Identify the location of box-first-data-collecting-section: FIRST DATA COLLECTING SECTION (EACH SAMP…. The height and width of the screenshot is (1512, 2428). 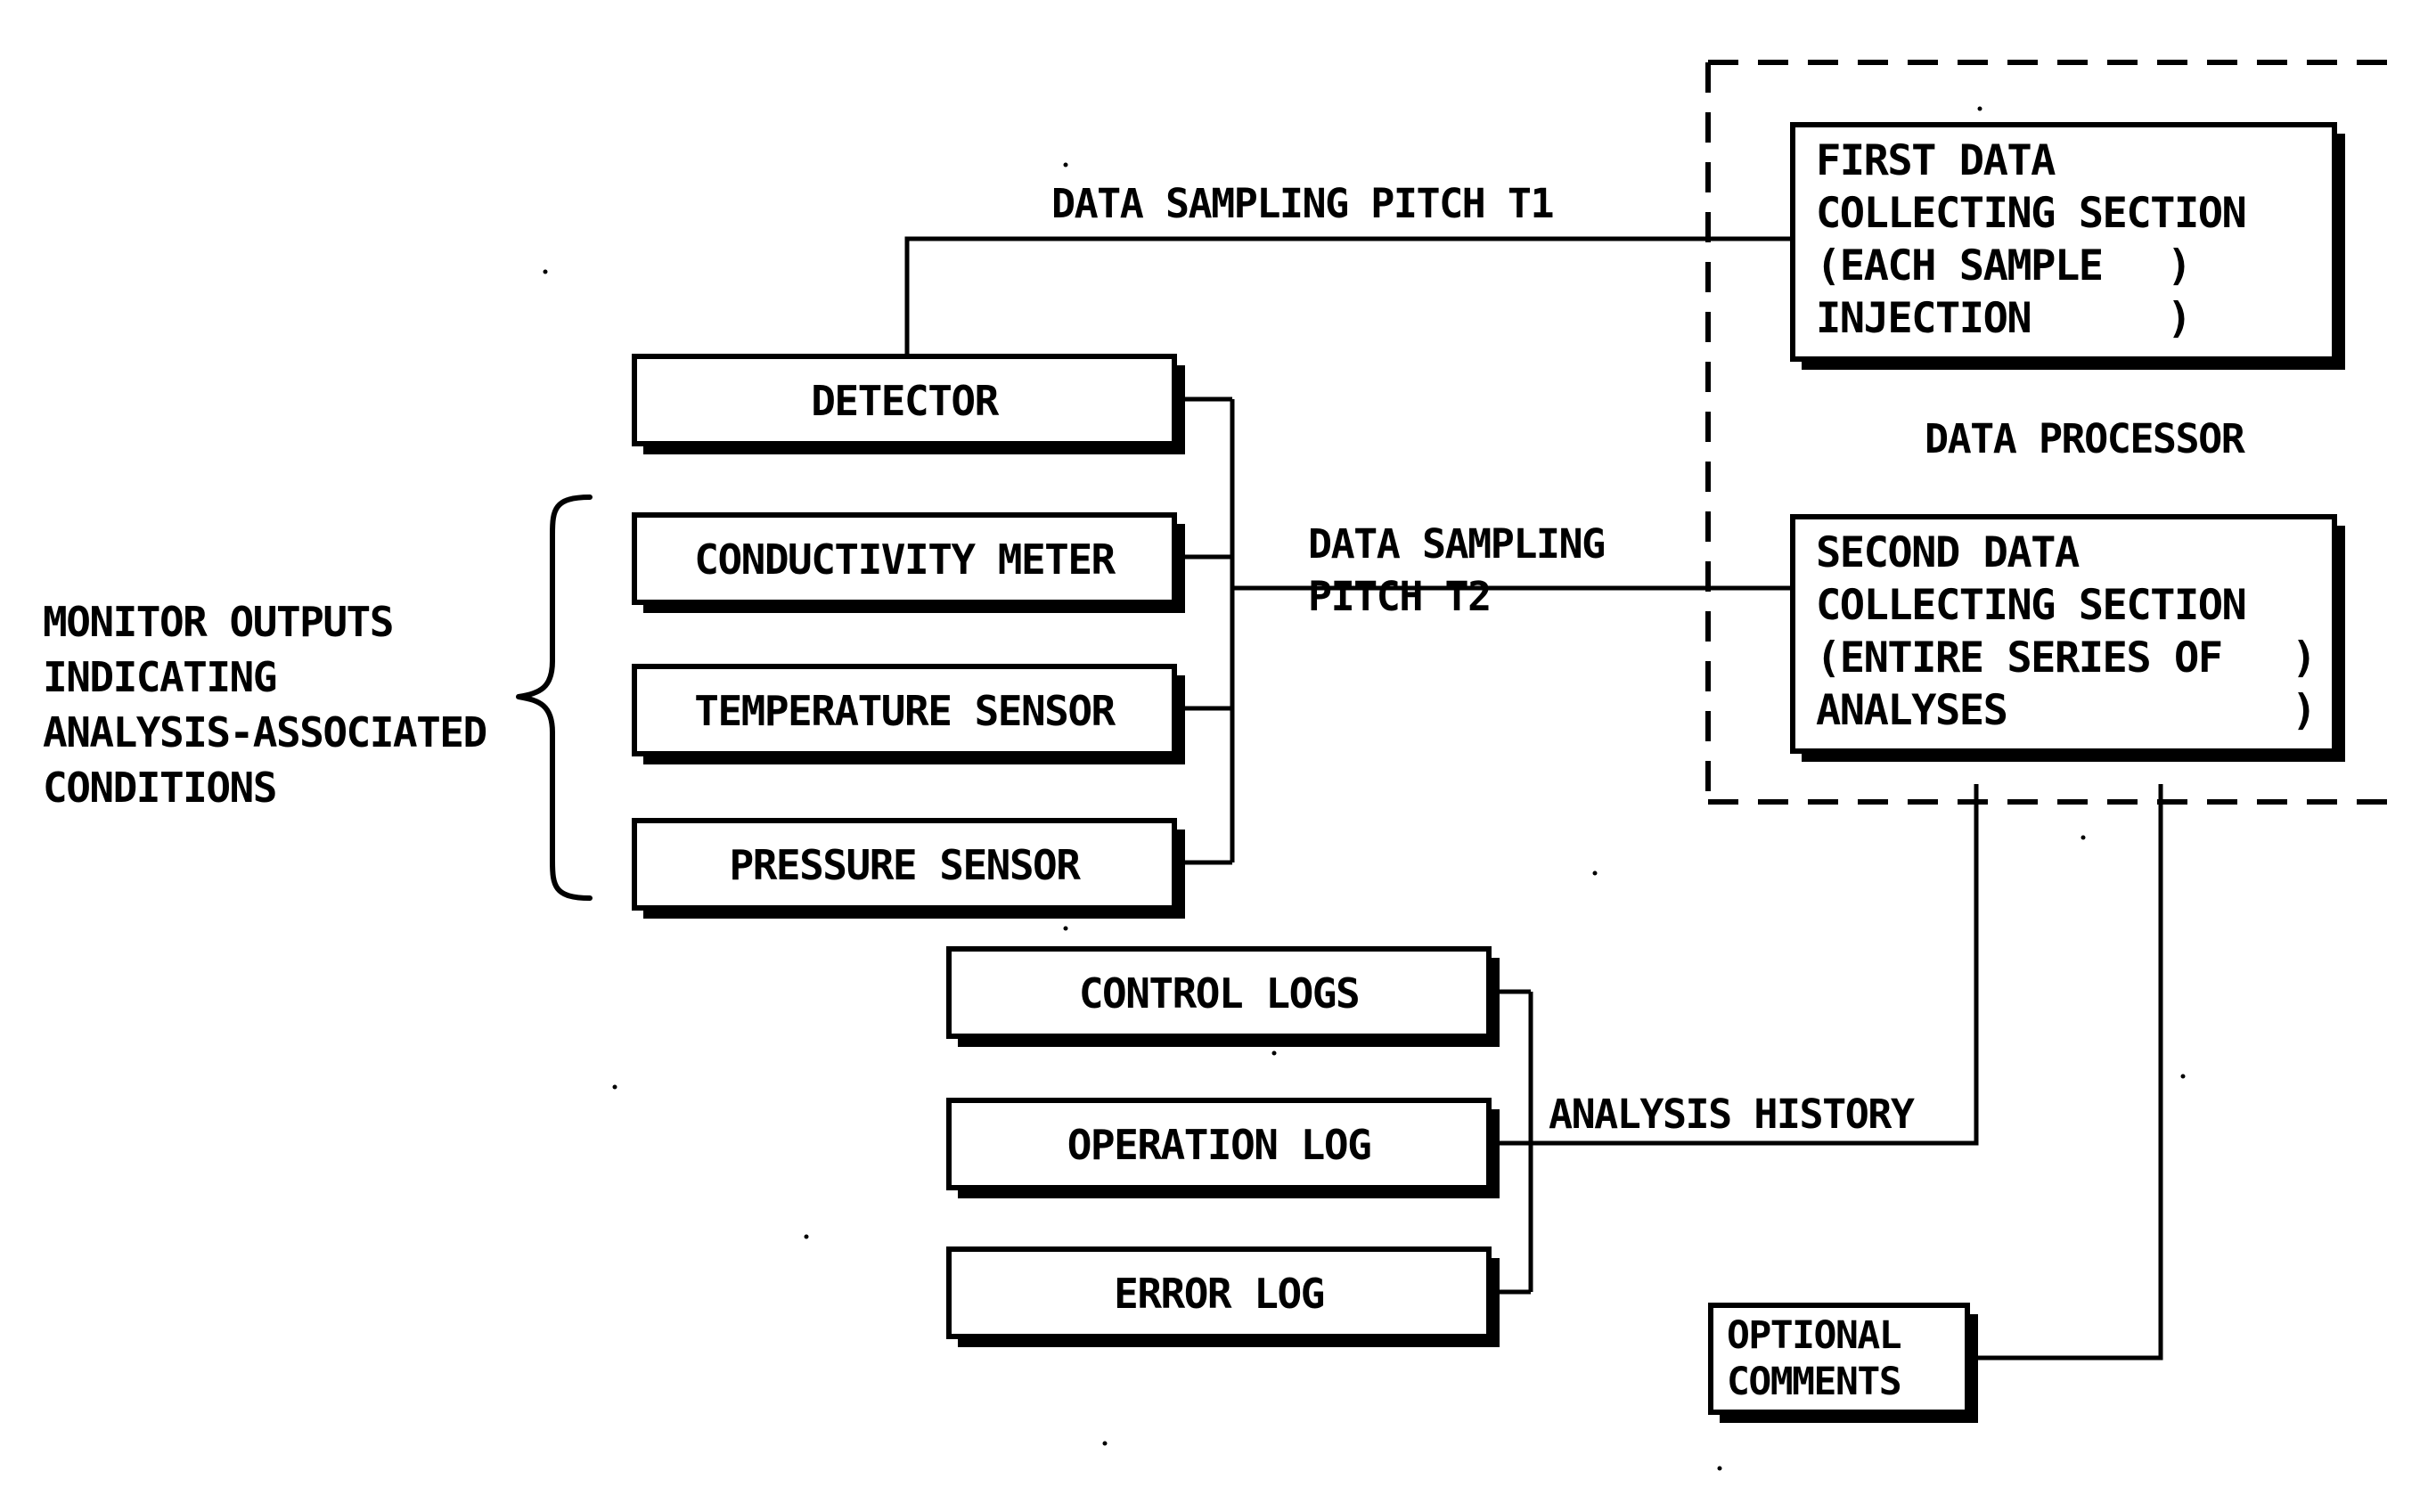
(2068, 246).